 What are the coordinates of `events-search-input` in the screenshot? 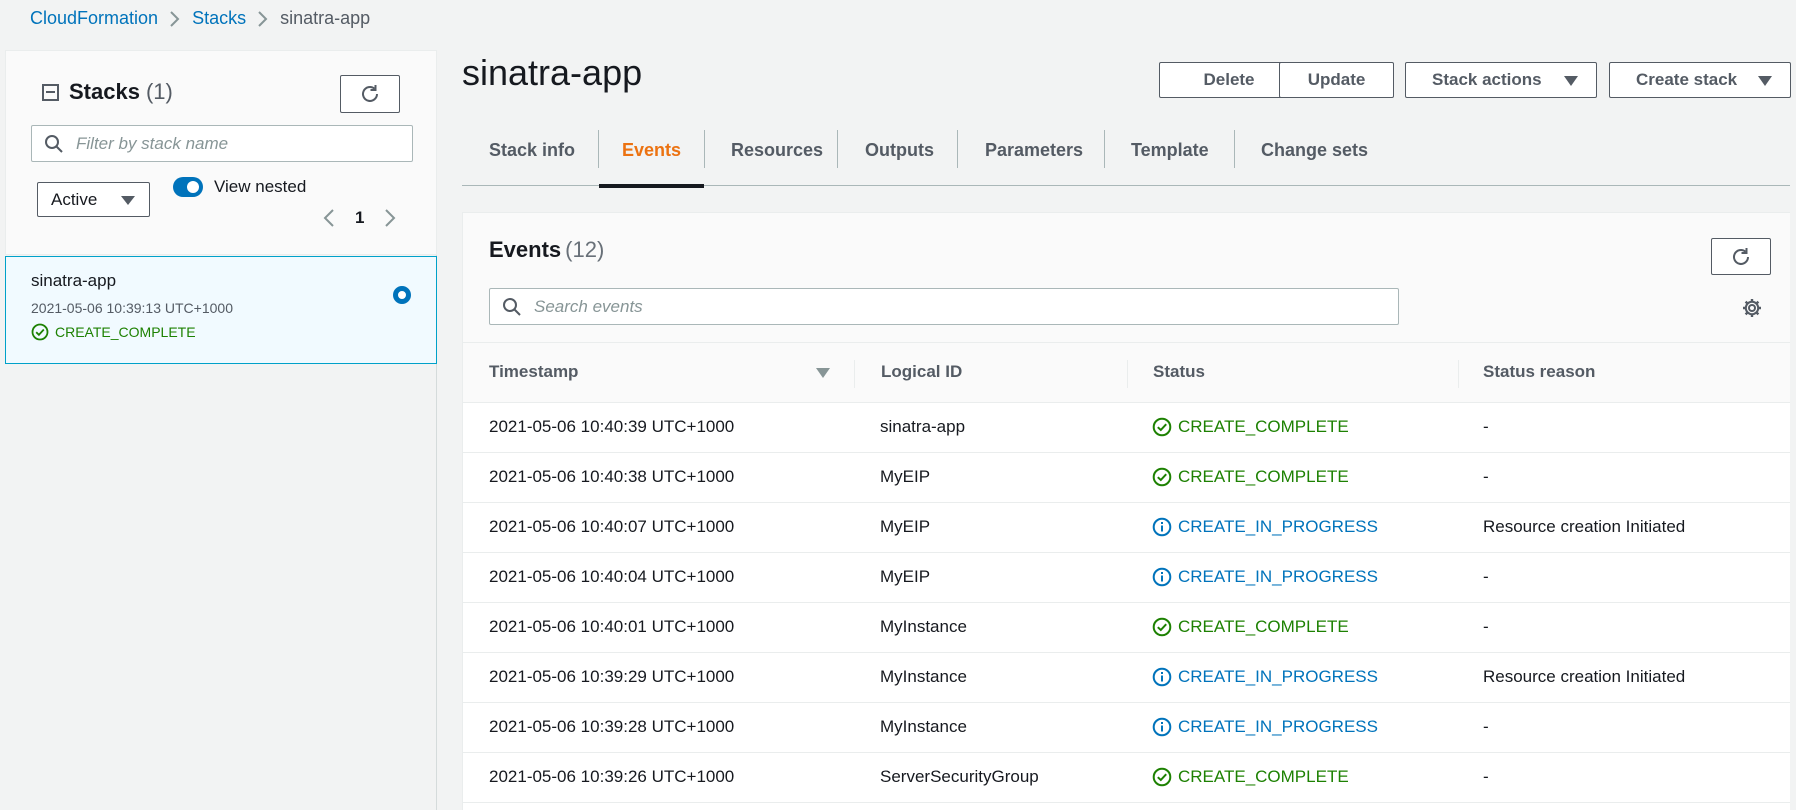 It's located at (966, 306).